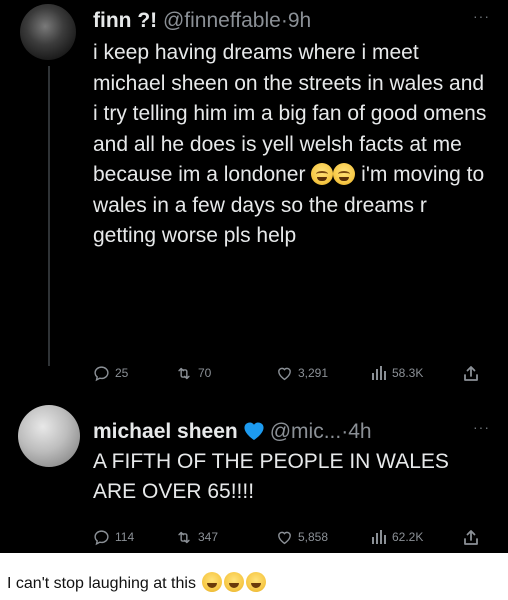  I want to click on post-caption: I can't stop laughing at this, so click(137, 582).